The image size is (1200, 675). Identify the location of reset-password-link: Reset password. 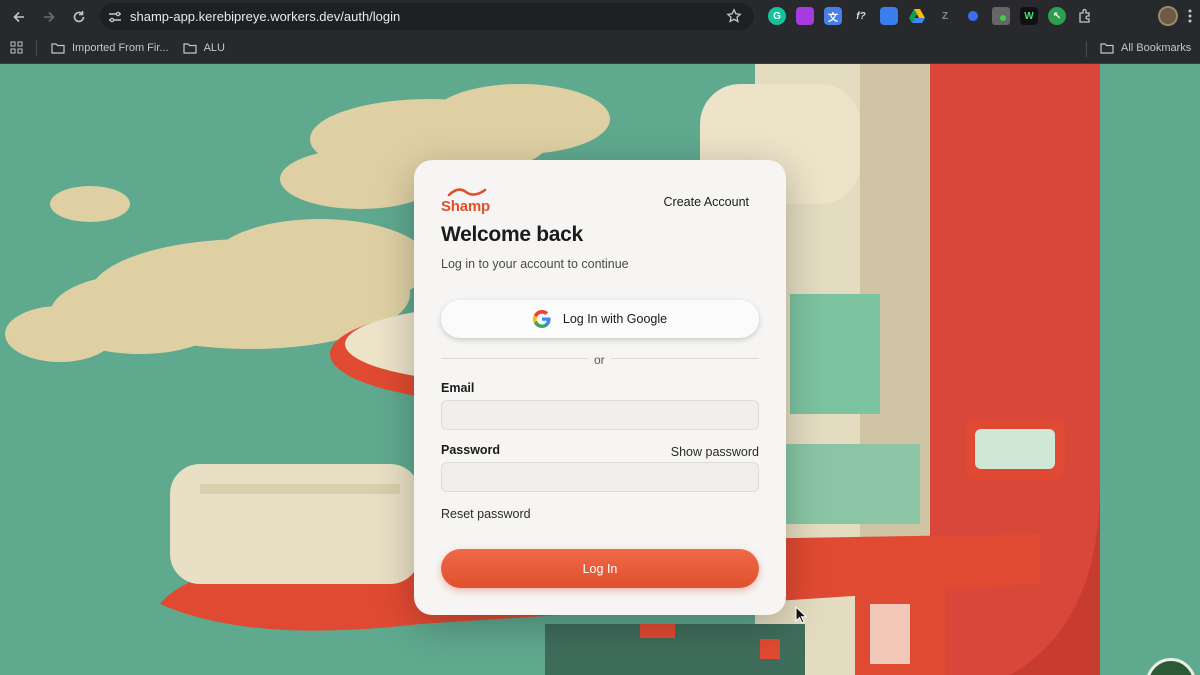
(486, 514).